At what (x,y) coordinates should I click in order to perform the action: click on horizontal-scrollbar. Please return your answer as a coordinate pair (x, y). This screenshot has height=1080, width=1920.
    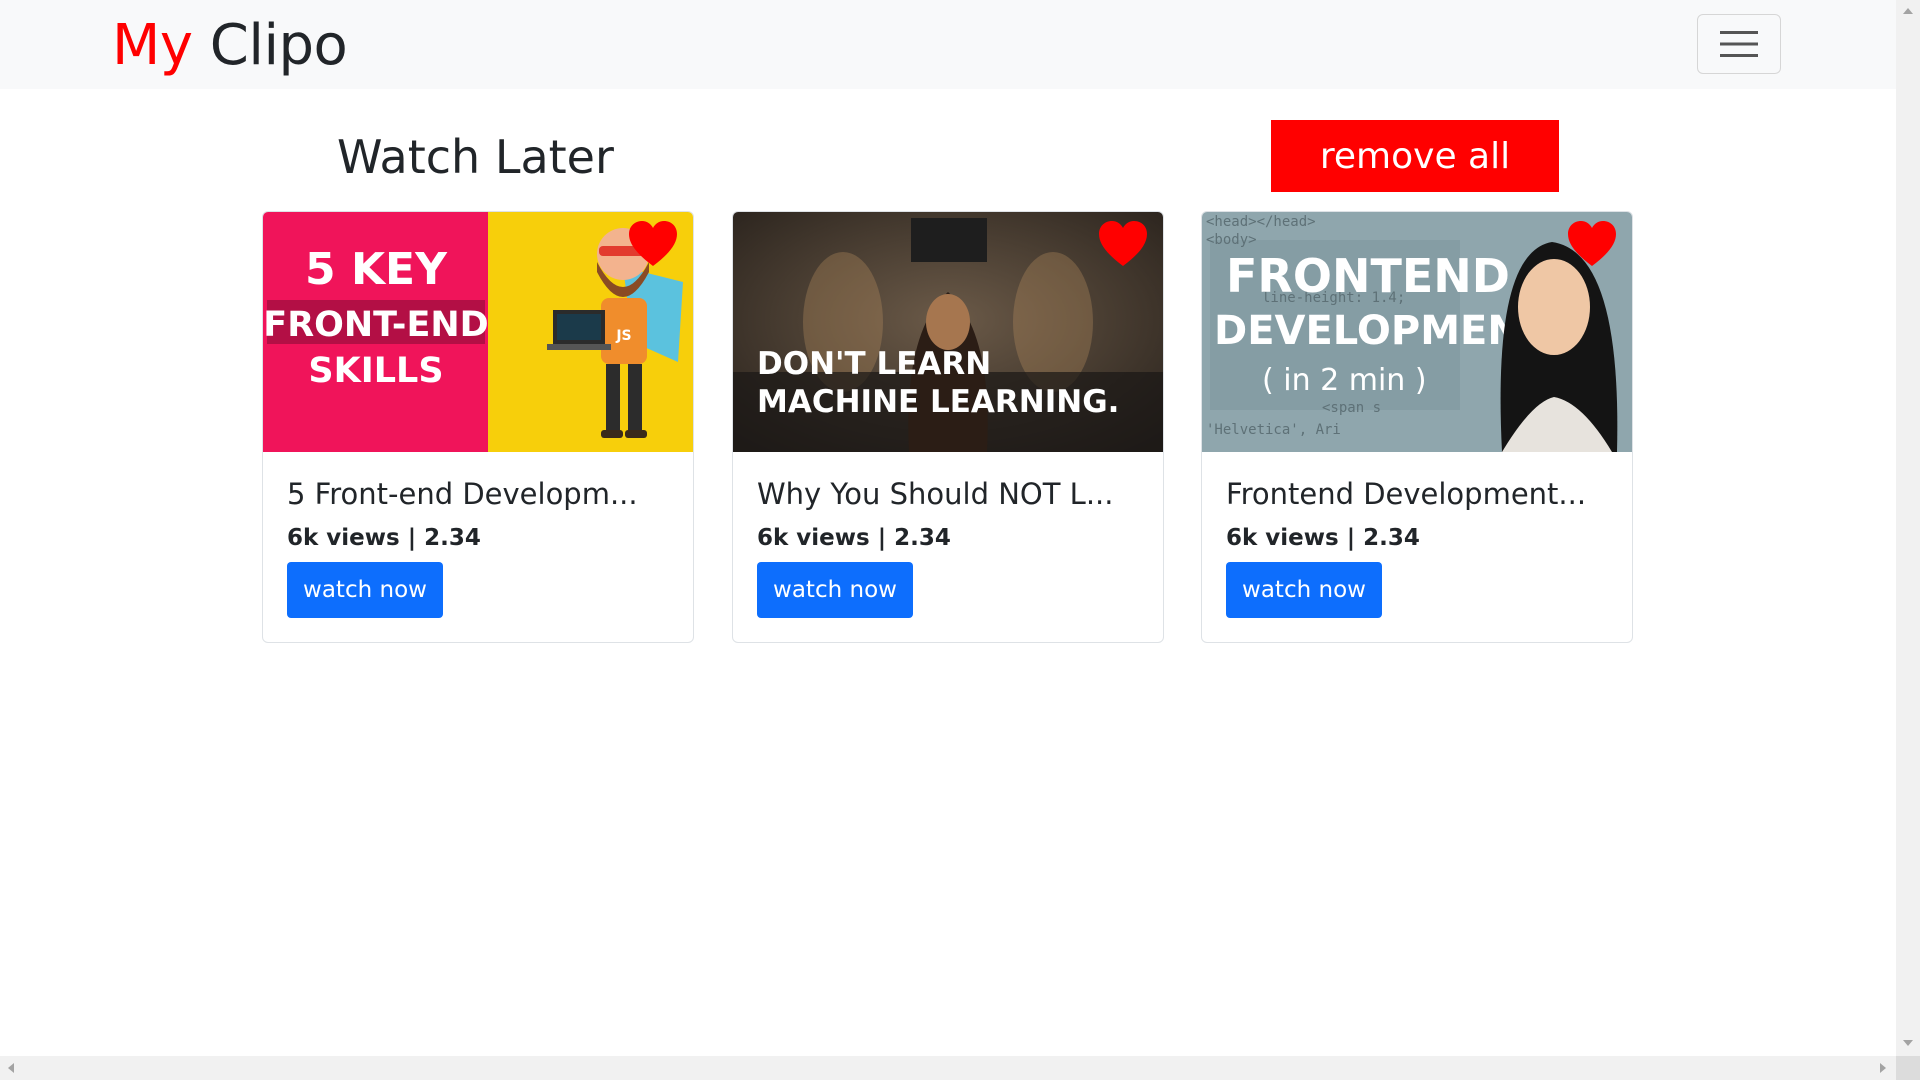
    Looking at the image, I should click on (948, 1068).